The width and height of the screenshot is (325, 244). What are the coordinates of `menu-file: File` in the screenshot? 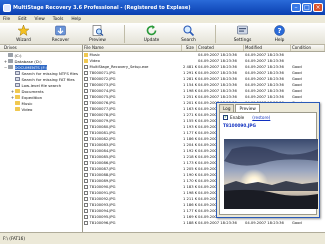 It's located at (6, 19).